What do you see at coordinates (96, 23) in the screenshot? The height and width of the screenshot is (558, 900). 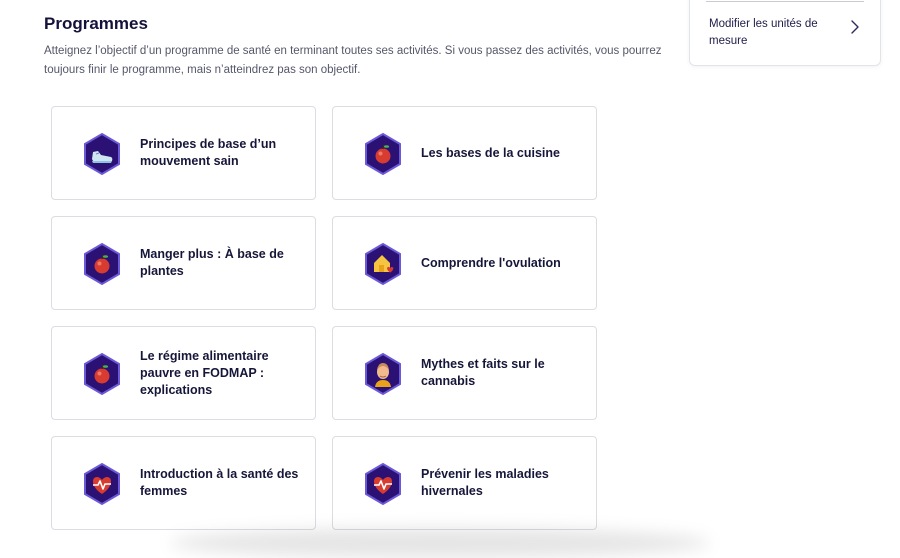 I see `page-title: Programmes` at bounding box center [96, 23].